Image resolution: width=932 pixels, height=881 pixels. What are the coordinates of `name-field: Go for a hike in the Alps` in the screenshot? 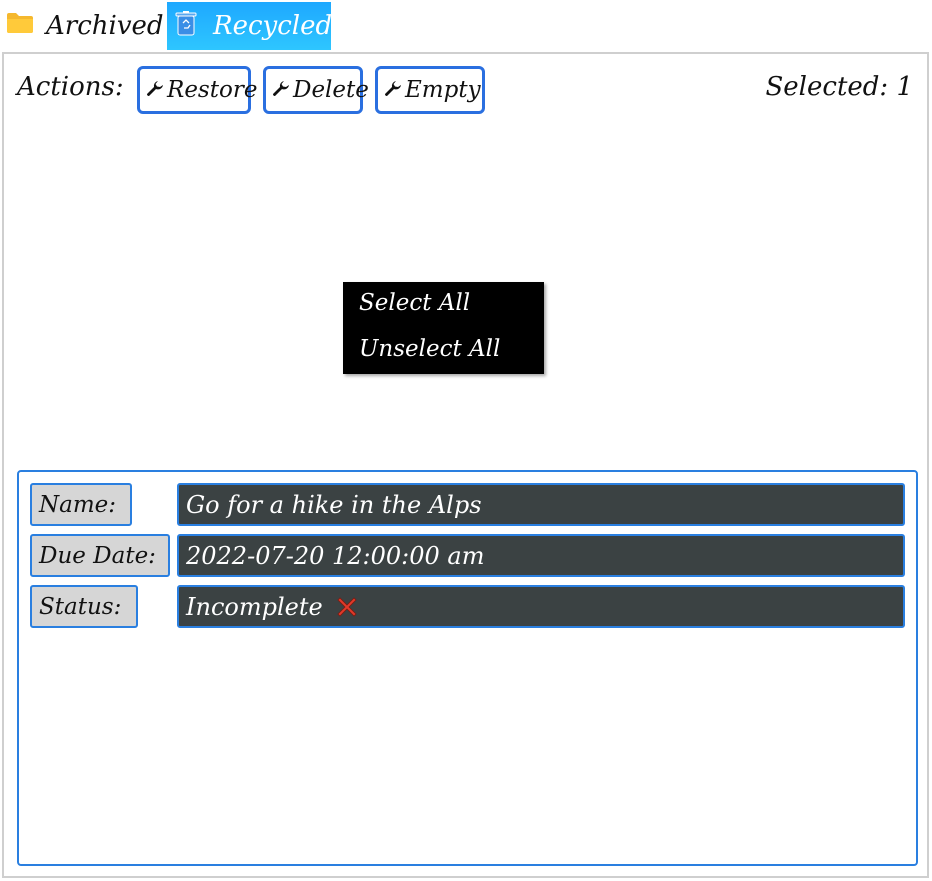 It's located at (541, 504).